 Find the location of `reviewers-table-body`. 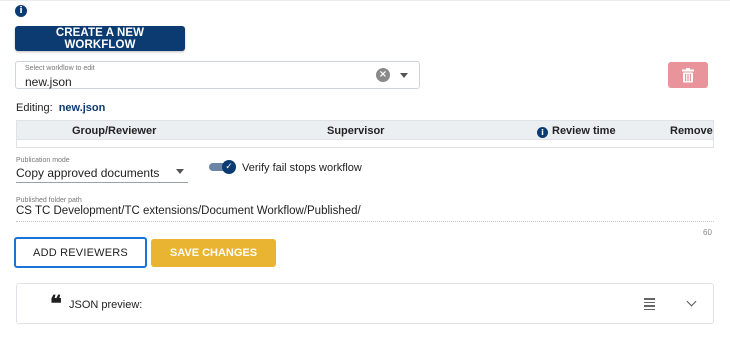

reviewers-table-body is located at coordinates (365, 144).